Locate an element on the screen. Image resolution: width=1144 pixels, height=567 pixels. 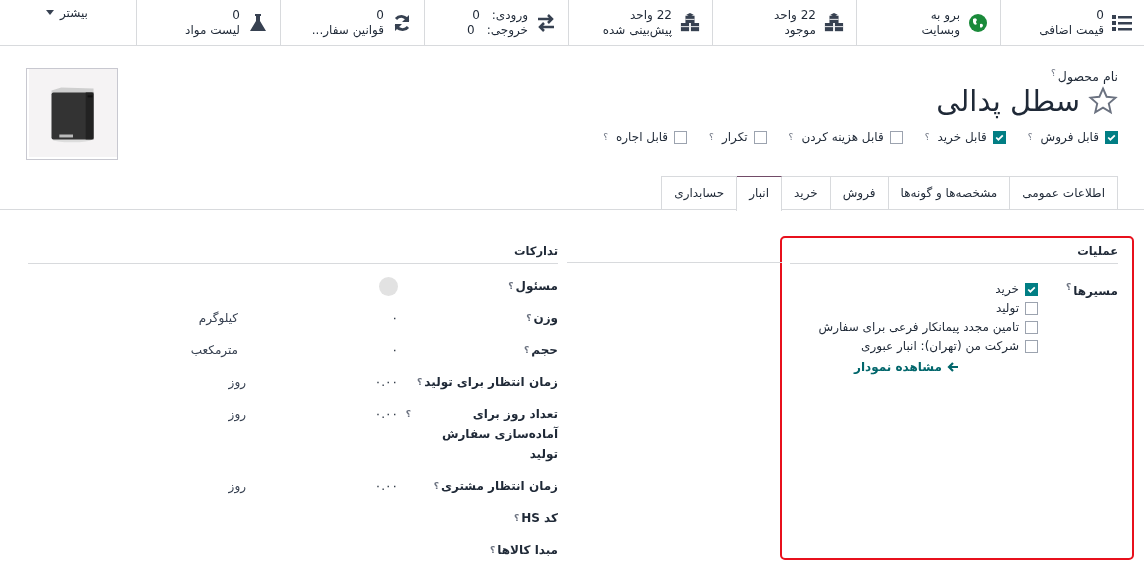
field-label: کد HS is located at coordinates (539, 518).